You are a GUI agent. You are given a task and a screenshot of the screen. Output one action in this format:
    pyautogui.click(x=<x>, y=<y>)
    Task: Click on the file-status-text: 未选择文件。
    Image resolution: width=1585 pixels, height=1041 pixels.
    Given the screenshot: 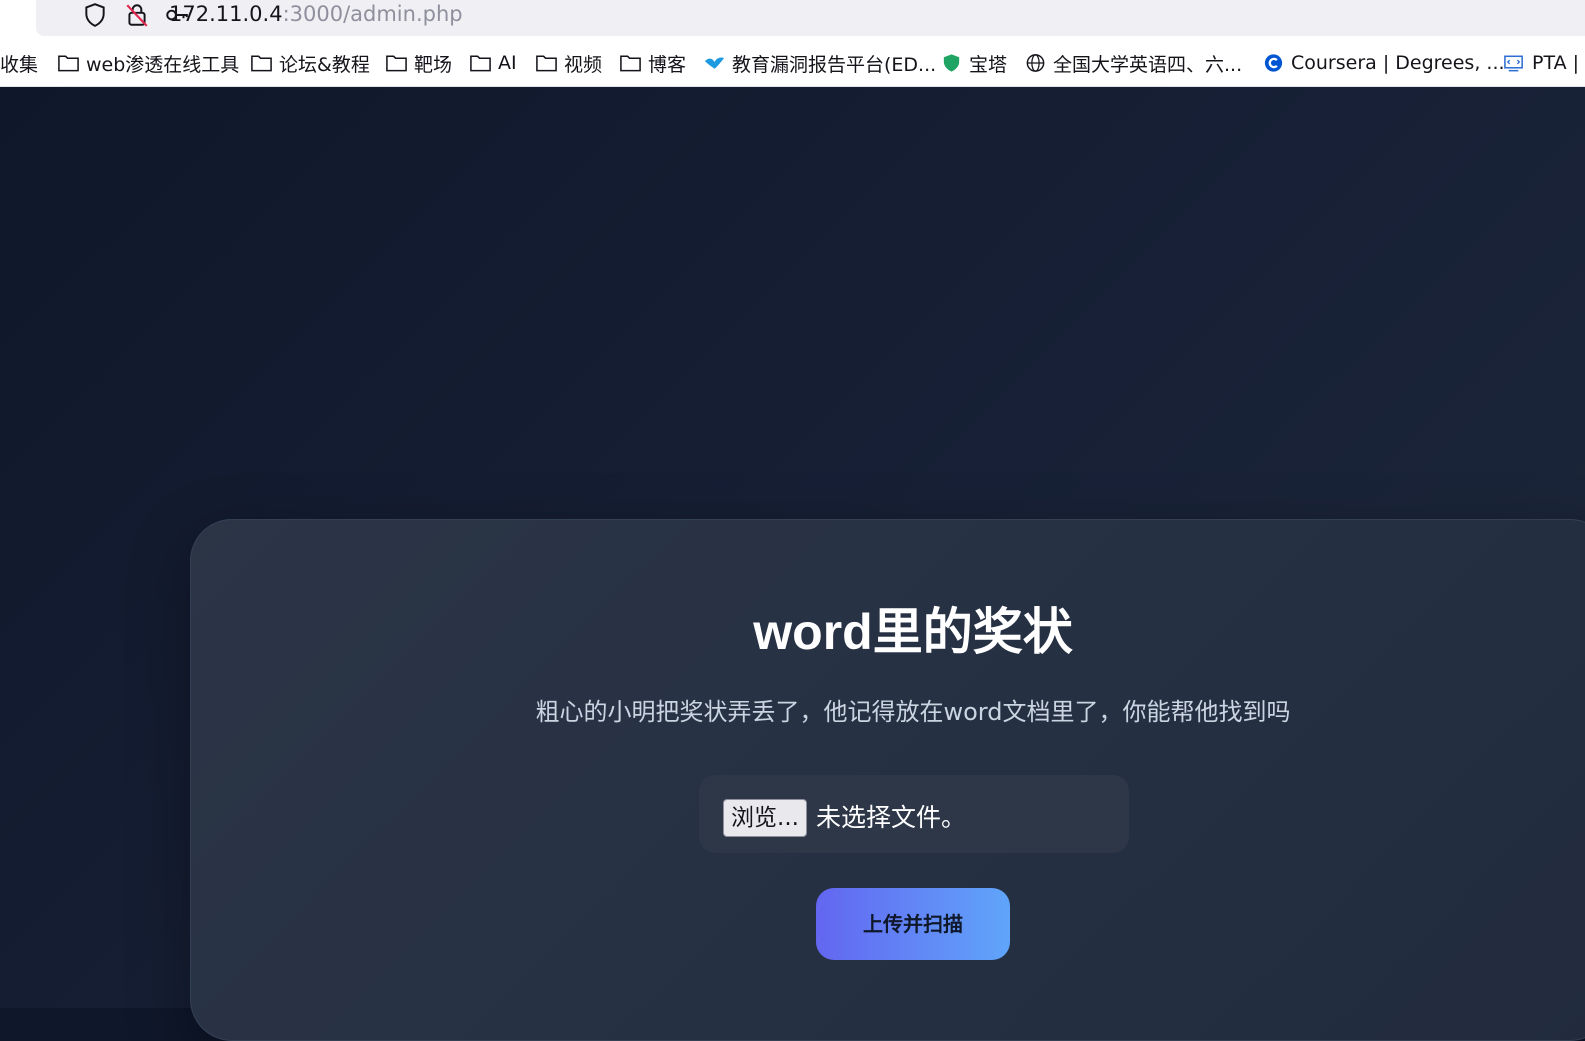 What is the action you would take?
    pyautogui.click(x=891, y=817)
    